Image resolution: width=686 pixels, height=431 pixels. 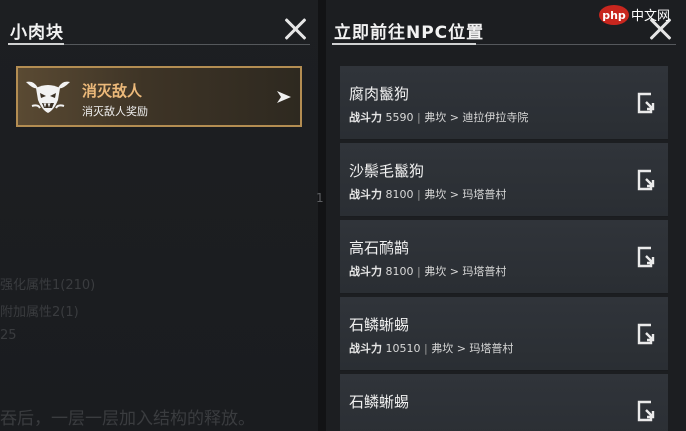 What do you see at coordinates (48, 97) in the screenshot?
I see `demon-skull-icon` at bounding box center [48, 97].